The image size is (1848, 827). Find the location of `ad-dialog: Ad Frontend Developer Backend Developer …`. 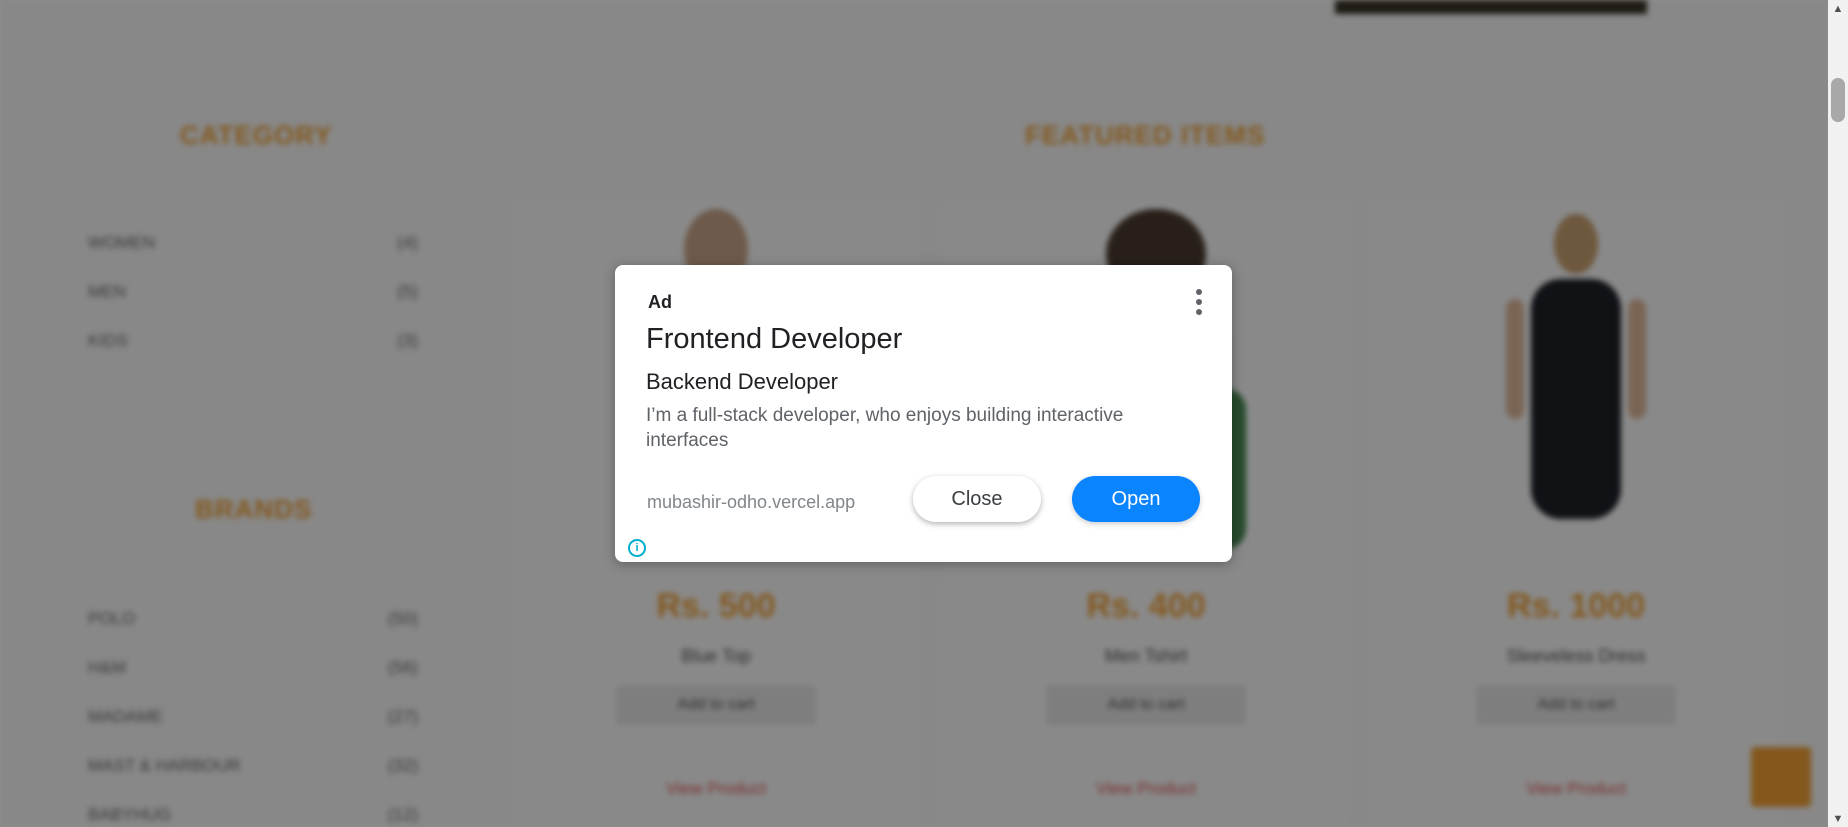

ad-dialog: Ad Frontend Developer Backend Developer … is located at coordinates (923, 413).